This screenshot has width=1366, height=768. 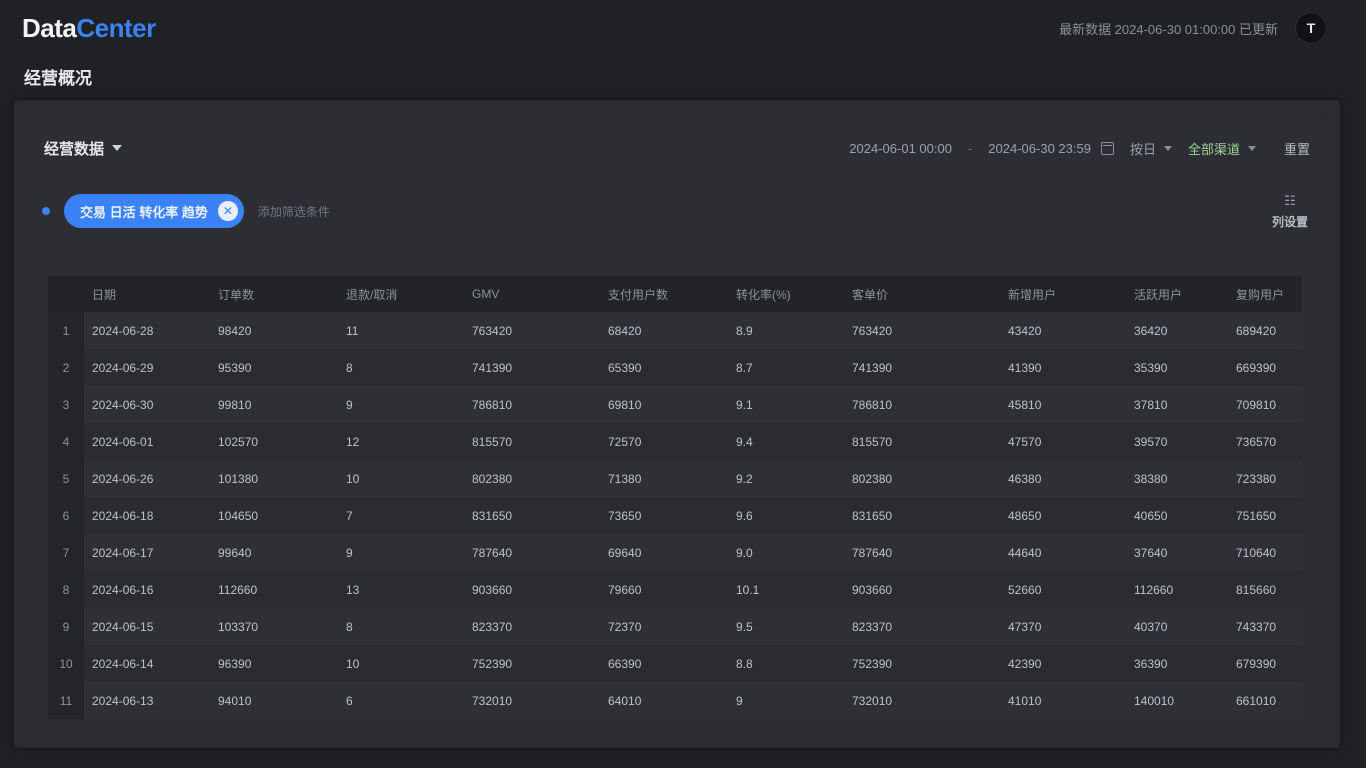 I want to click on table-cell: 8.9, so click(x=786, y=330).